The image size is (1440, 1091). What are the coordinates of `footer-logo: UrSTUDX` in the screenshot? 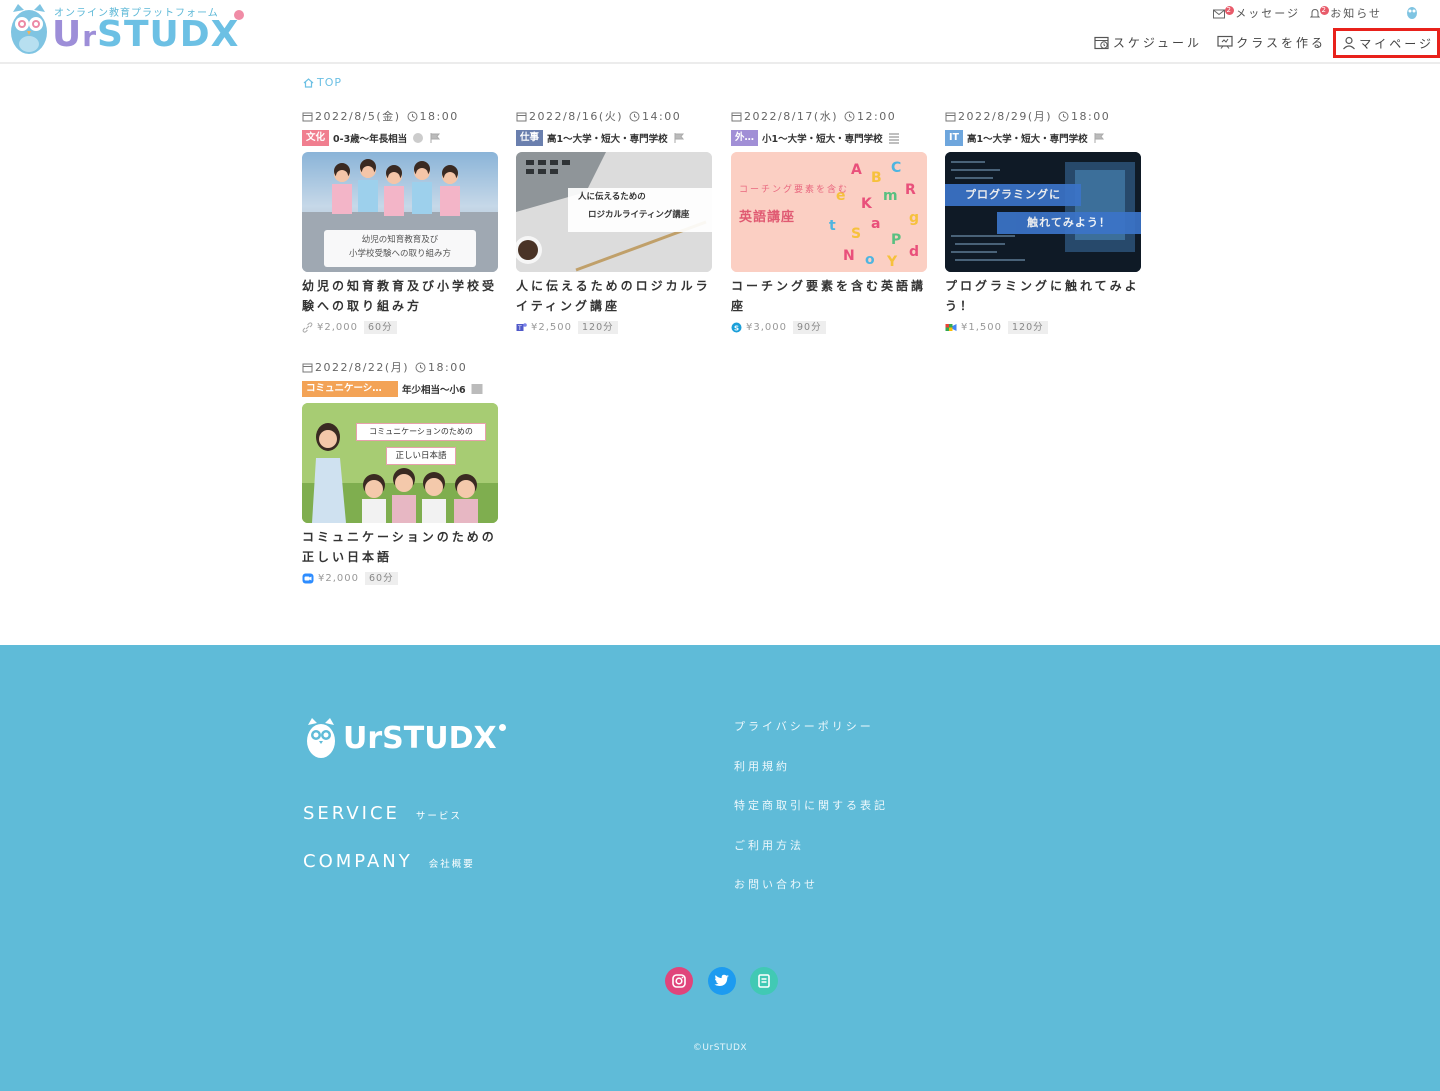 It's located at (405, 738).